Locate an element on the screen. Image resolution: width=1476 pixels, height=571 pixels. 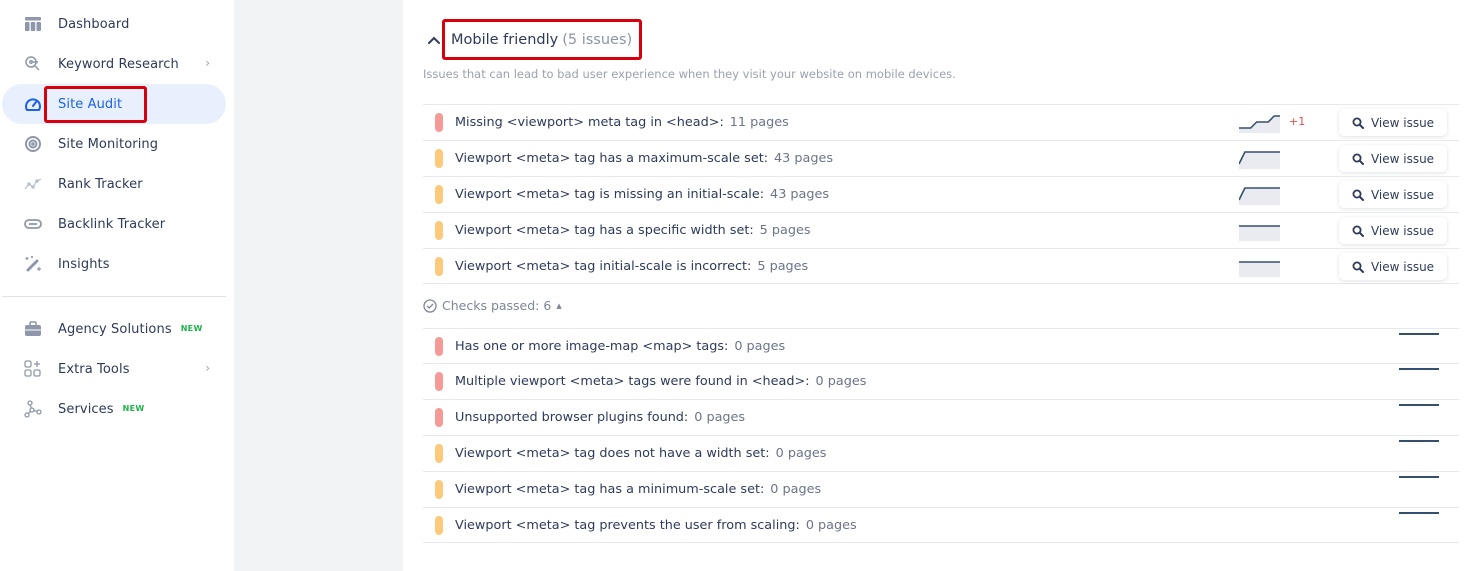
sidebar-item-label: Dashboard is located at coordinates (94, 24).